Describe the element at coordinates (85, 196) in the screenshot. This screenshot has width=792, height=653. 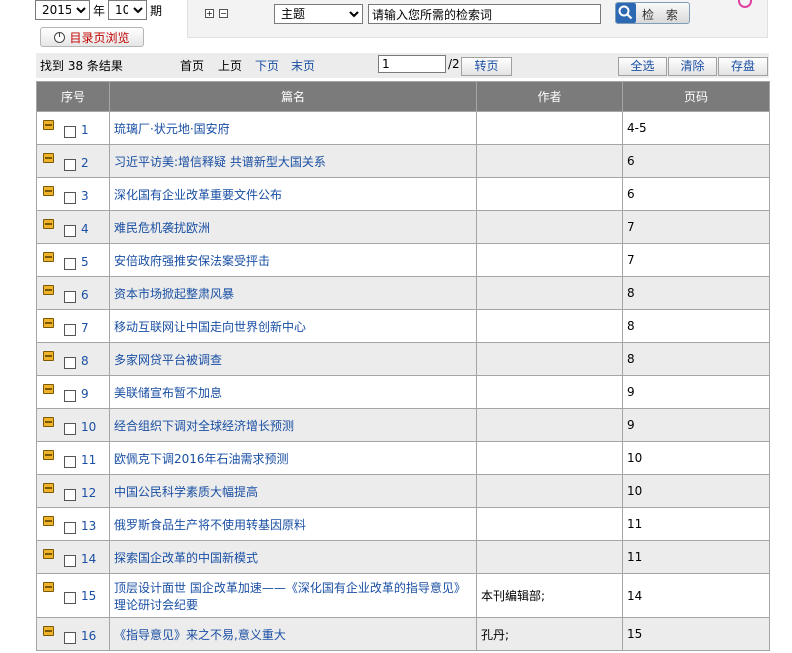
I see `row-number-link: 3` at that location.